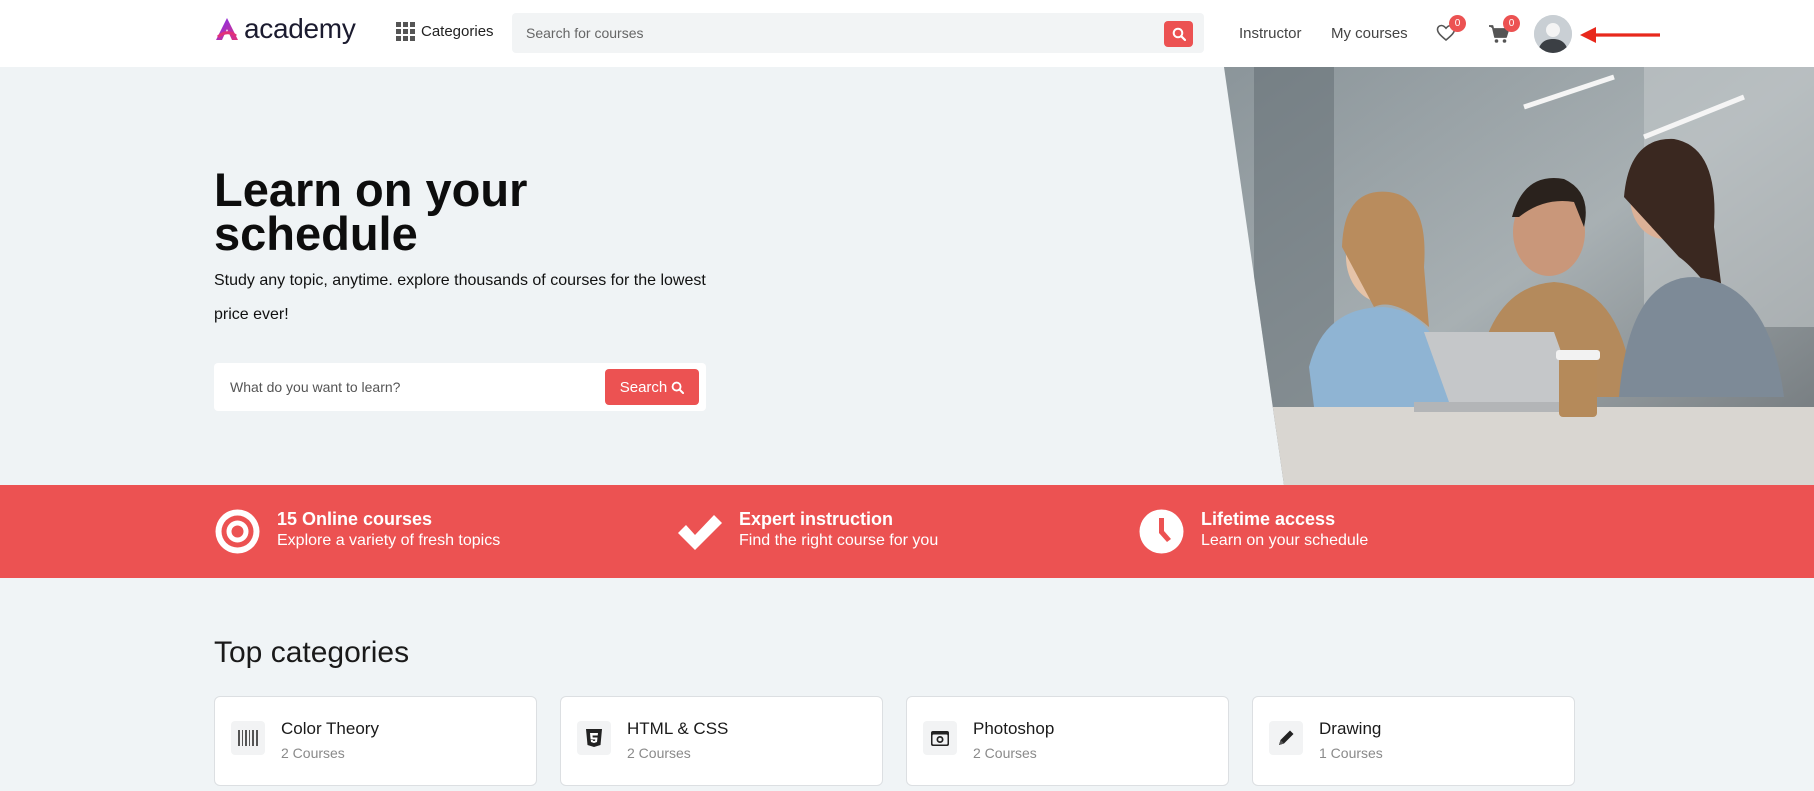 The height and width of the screenshot is (791, 1814). Describe the element at coordinates (1014, 728) in the screenshot. I see `category-name: Photoshop` at that location.